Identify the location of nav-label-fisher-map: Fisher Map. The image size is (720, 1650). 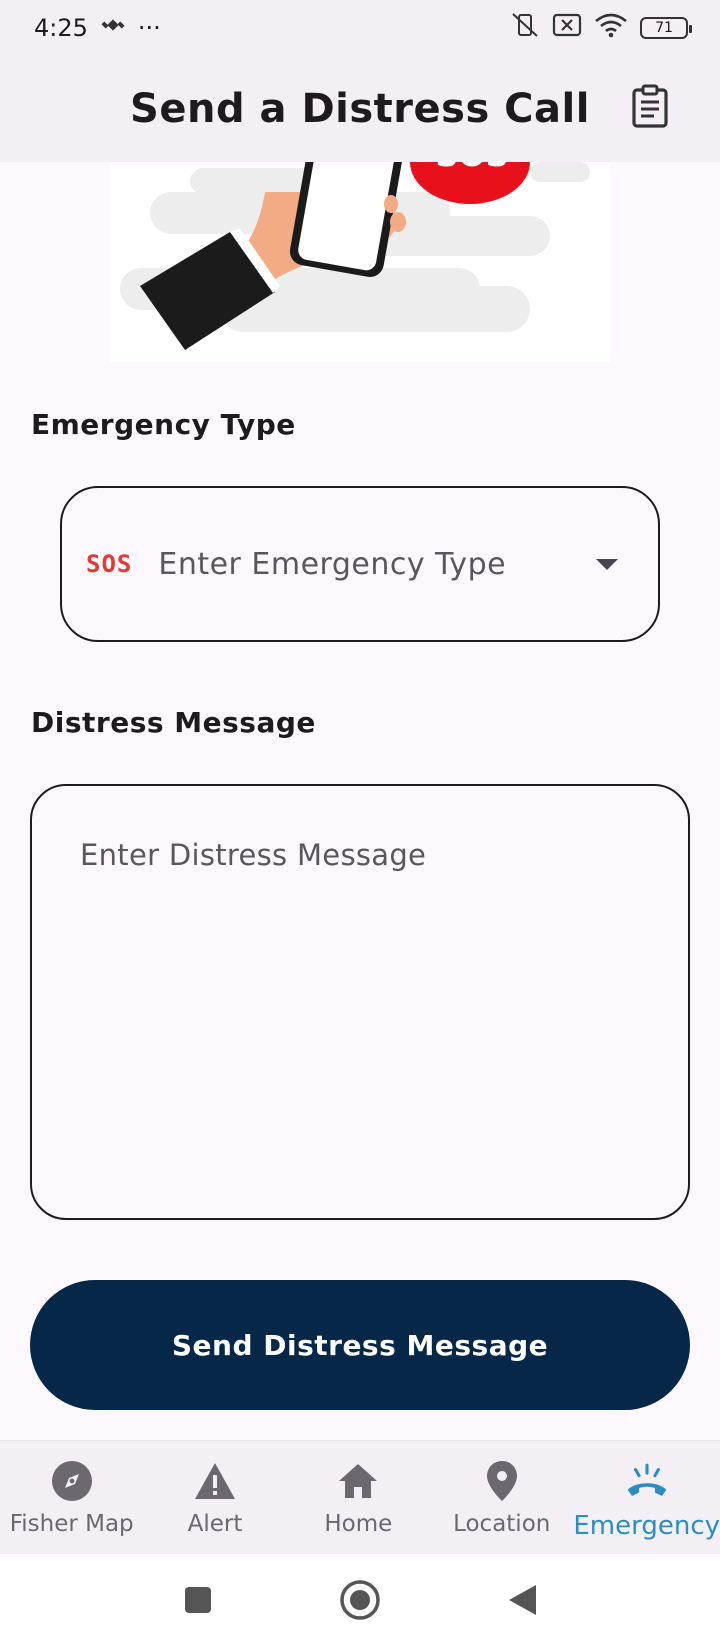
(71, 1524).